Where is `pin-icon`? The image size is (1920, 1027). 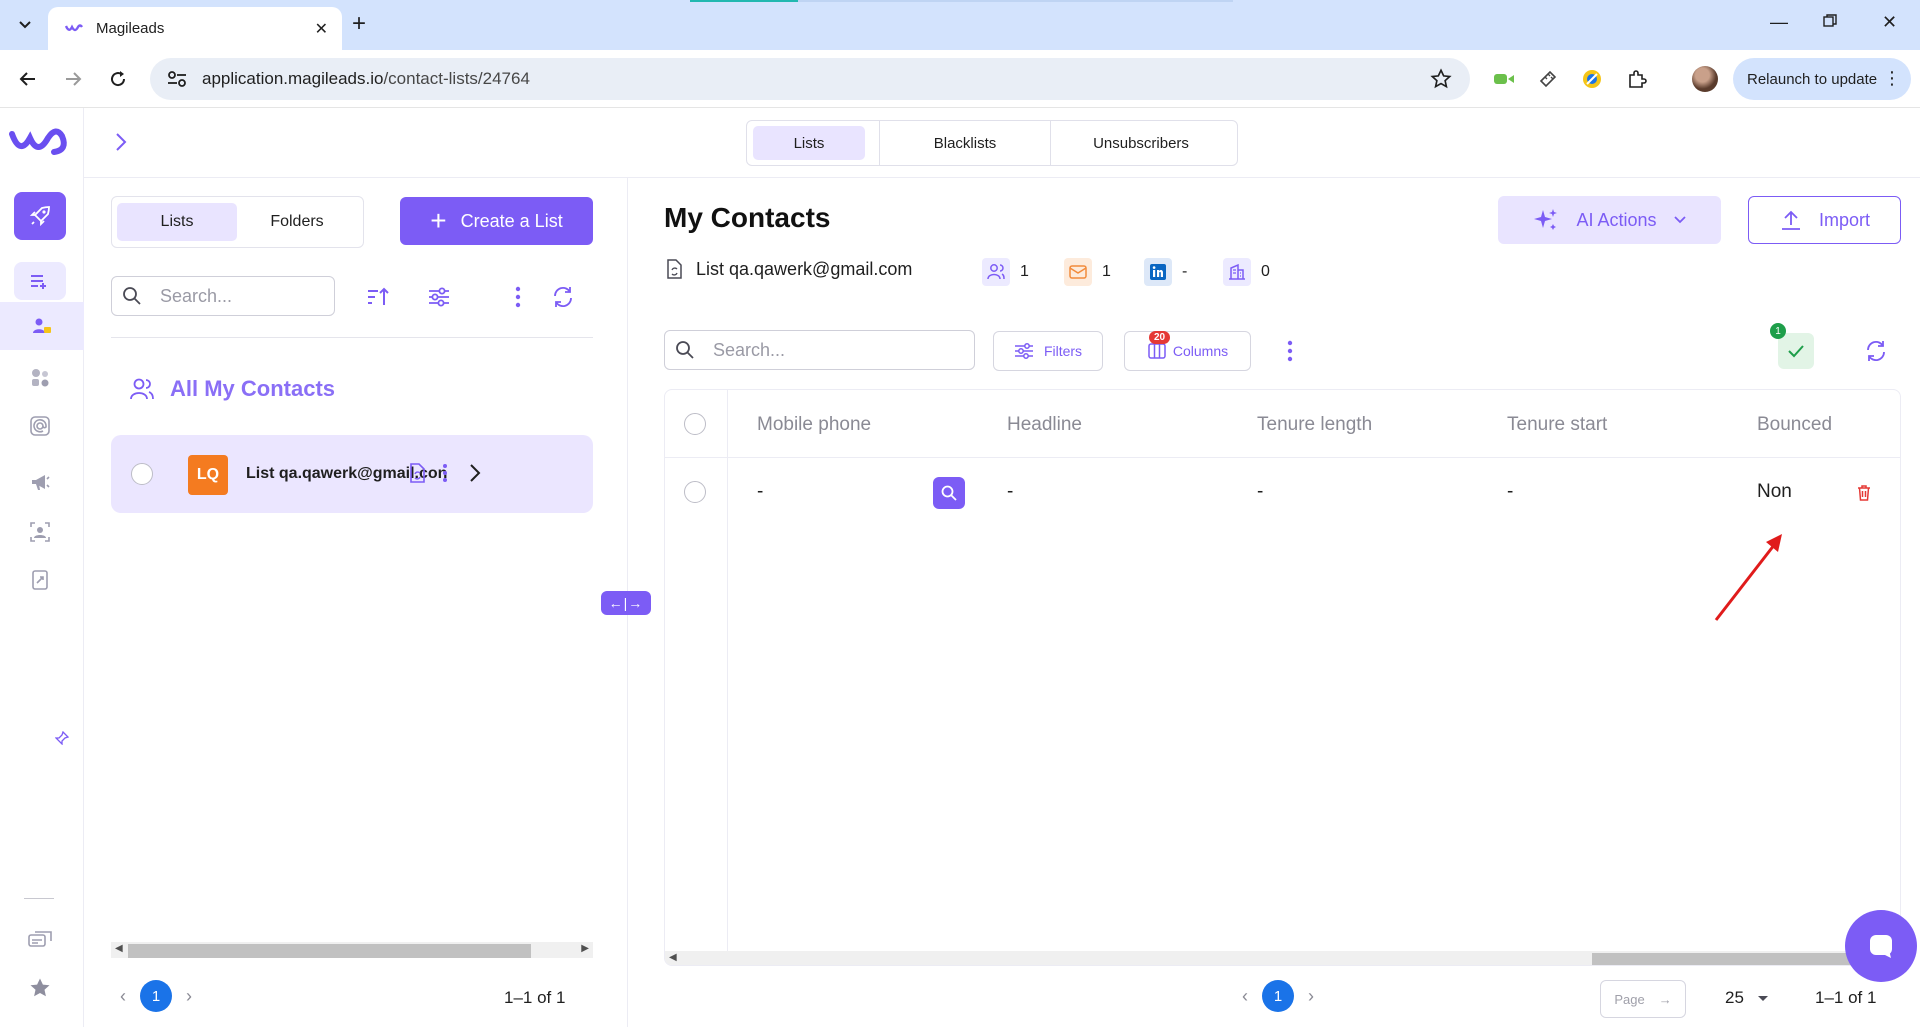
pin-icon is located at coordinates (62, 738).